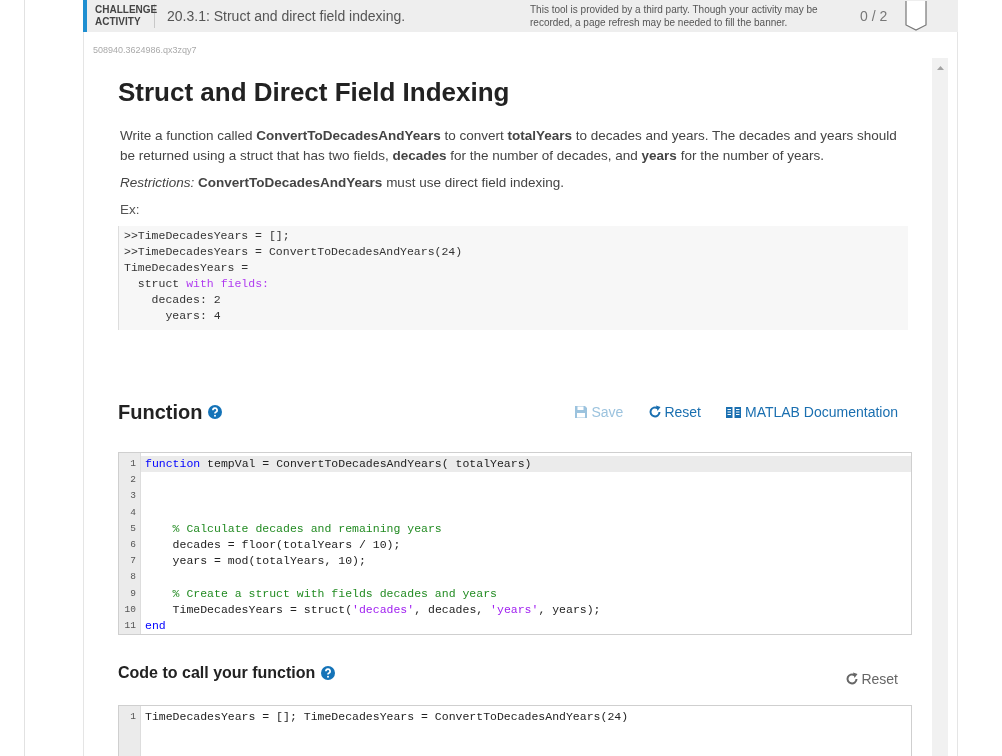 Image resolution: width=1002 pixels, height=756 pixels. Describe the element at coordinates (133, 544) in the screenshot. I see `line-number: 6` at that location.